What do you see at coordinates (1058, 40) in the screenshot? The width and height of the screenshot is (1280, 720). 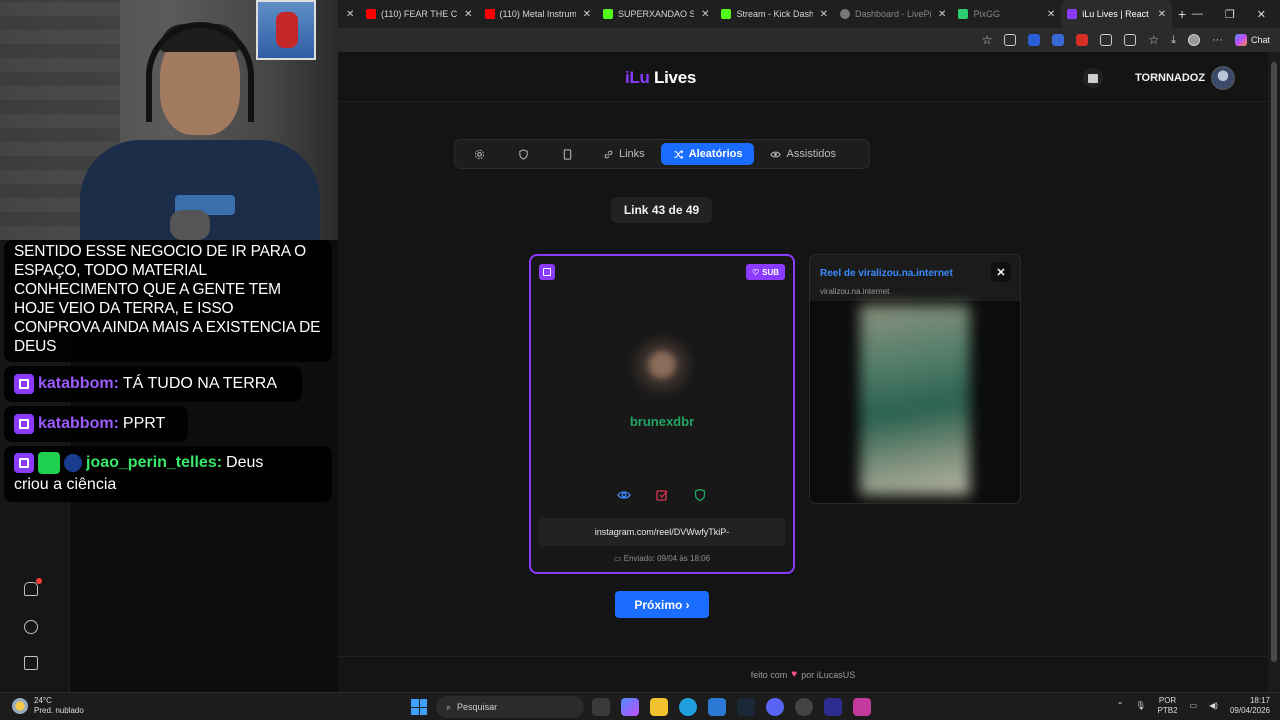 I see `translate-icon` at bounding box center [1058, 40].